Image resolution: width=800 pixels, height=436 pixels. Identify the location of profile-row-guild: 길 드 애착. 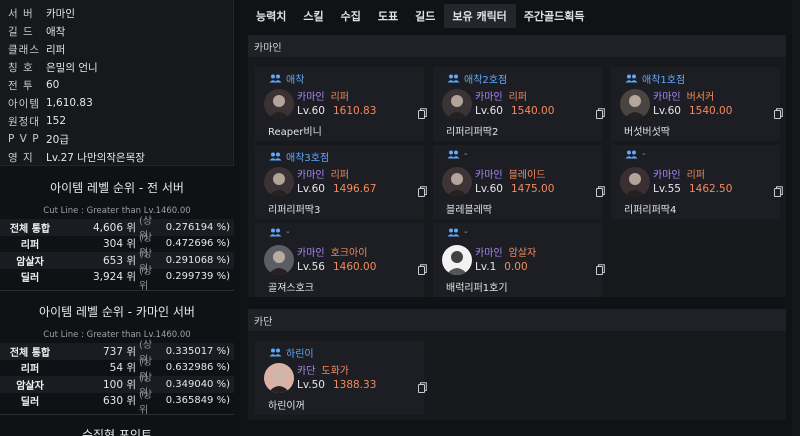
(37, 31).